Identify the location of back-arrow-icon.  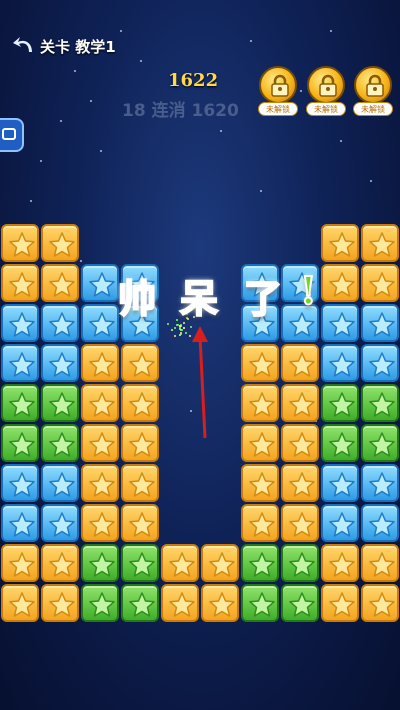
(24, 45).